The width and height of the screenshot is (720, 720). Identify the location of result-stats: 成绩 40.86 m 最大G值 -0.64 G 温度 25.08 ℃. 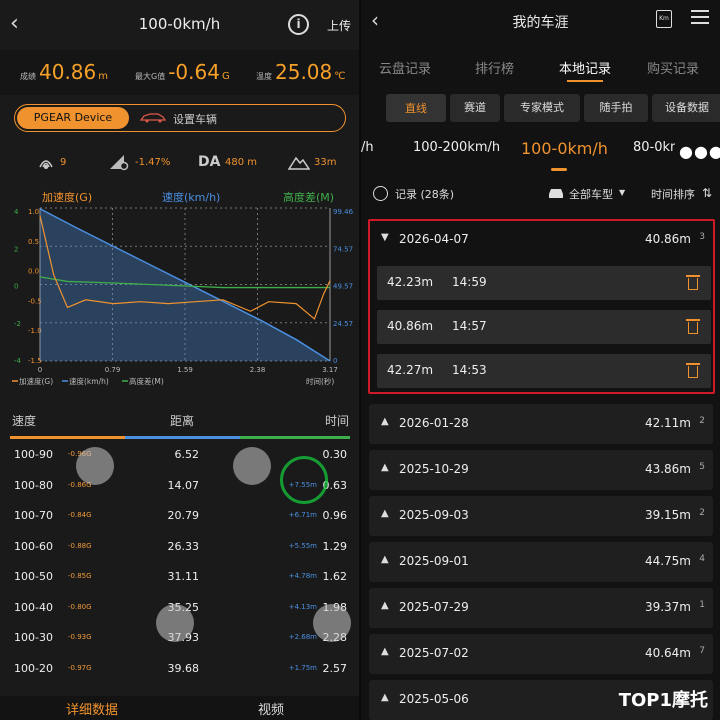
(179, 72).